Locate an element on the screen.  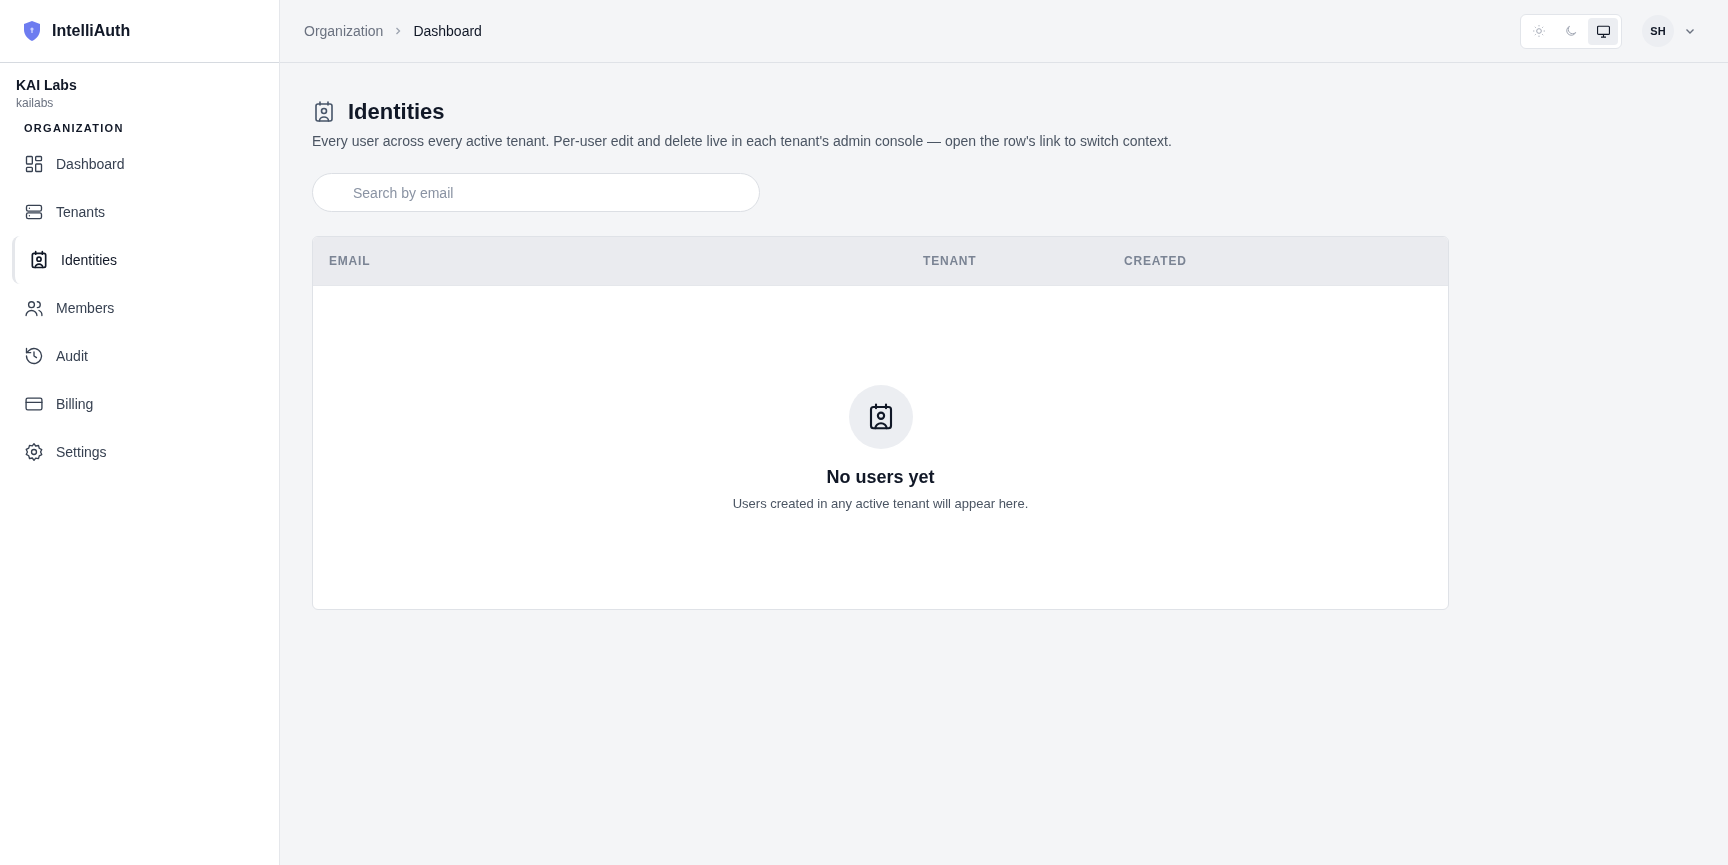
sun-icon is located at coordinates (1539, 31).